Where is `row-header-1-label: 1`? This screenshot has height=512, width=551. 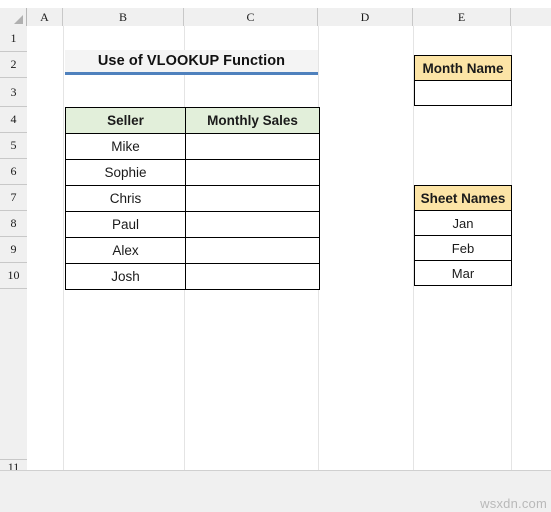
row-header-1-label: 1 is located at coordinates (13, 38).